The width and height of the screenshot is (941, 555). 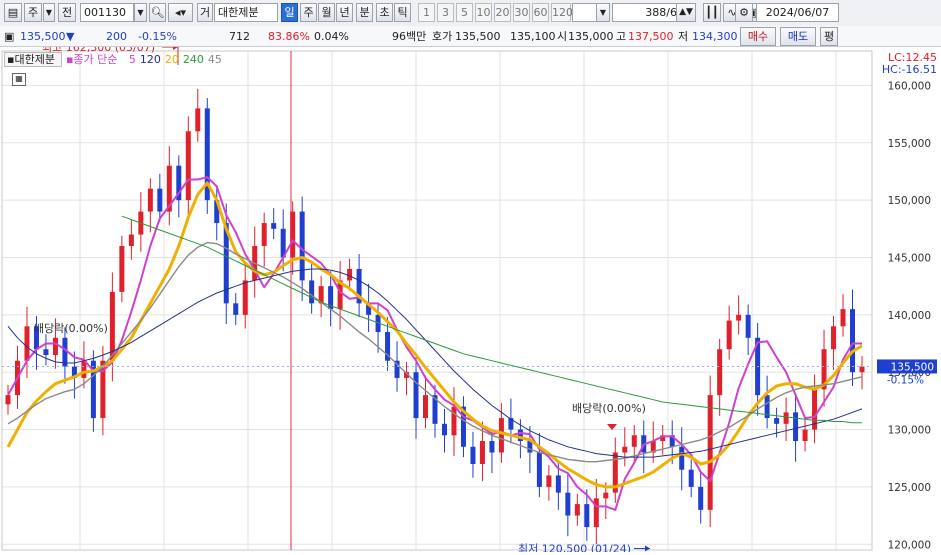 What do you see at coordinates (239, 36) in the screenshot?
I see `volume: 712` at bounding box center [239, 36].